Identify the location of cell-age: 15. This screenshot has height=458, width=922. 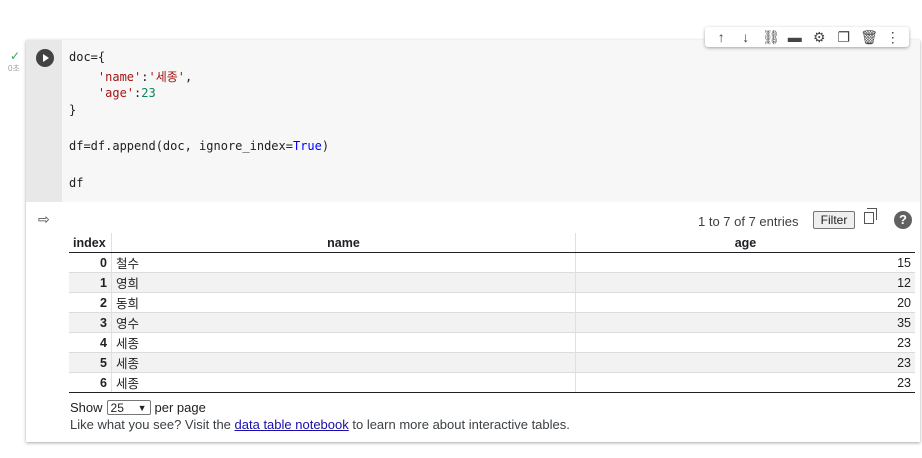
(745, 262).